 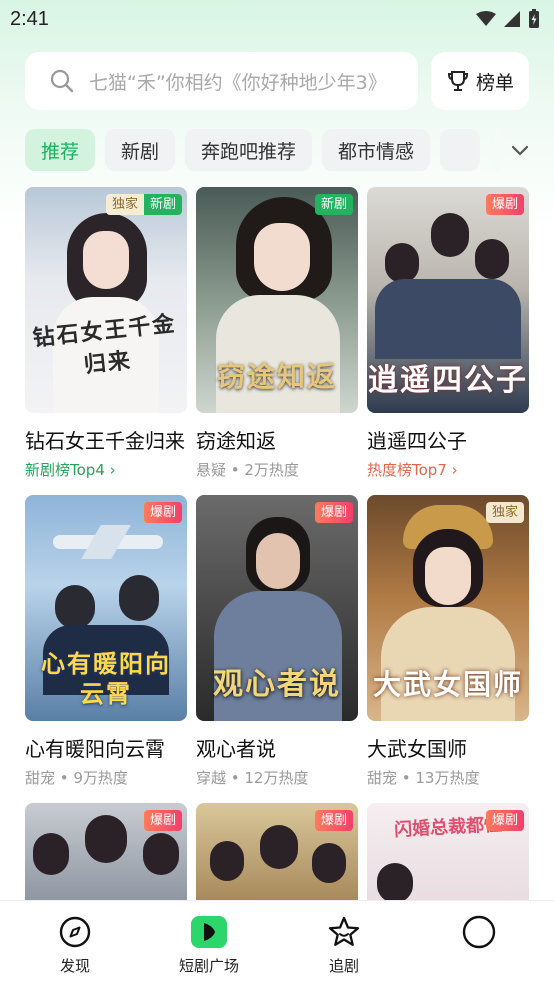 I want to click on trophy-icon, so click(x=457, y=81).